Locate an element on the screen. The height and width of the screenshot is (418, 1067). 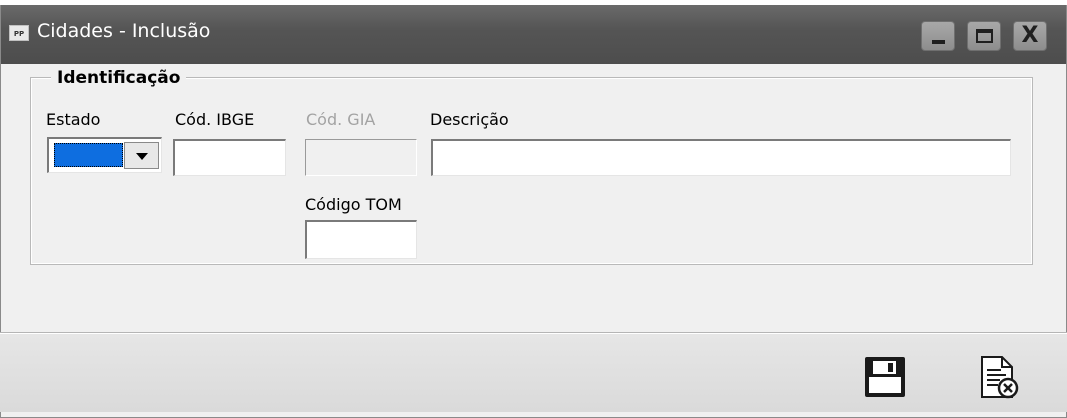
app-icon: PP is located at coordinates (19, 33).